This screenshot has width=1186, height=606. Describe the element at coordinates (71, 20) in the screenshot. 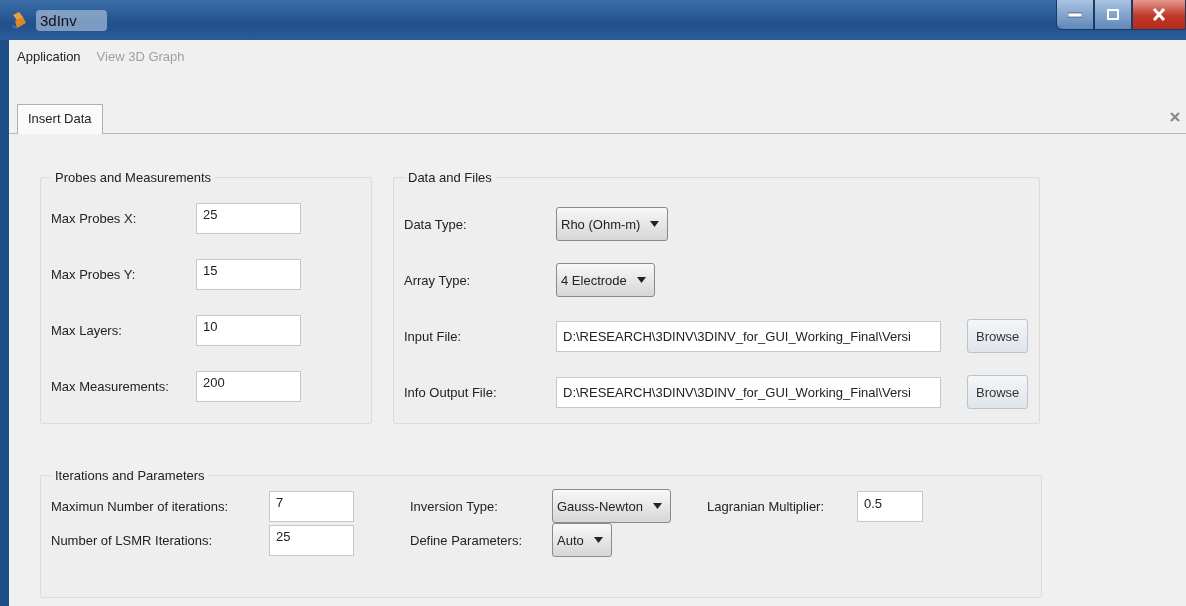

I see `window-title: 3dInv` at that location.